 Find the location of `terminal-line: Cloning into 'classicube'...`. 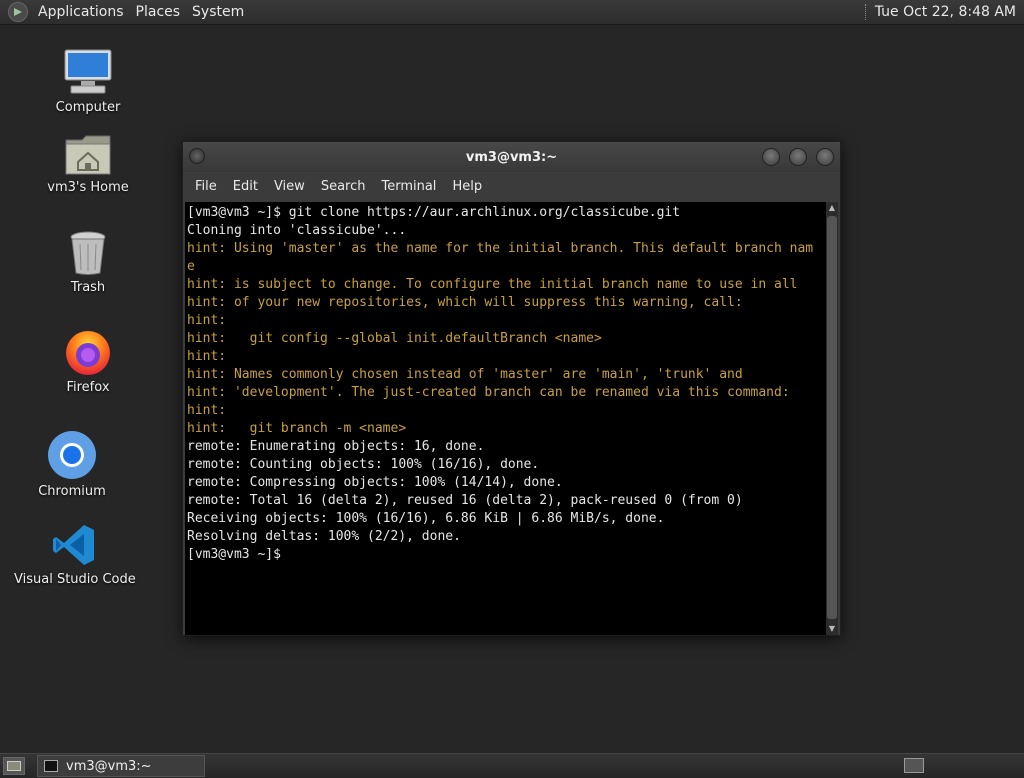

terminal-line: Cloning into 'classicube'... is located at coordinates (297, 230).